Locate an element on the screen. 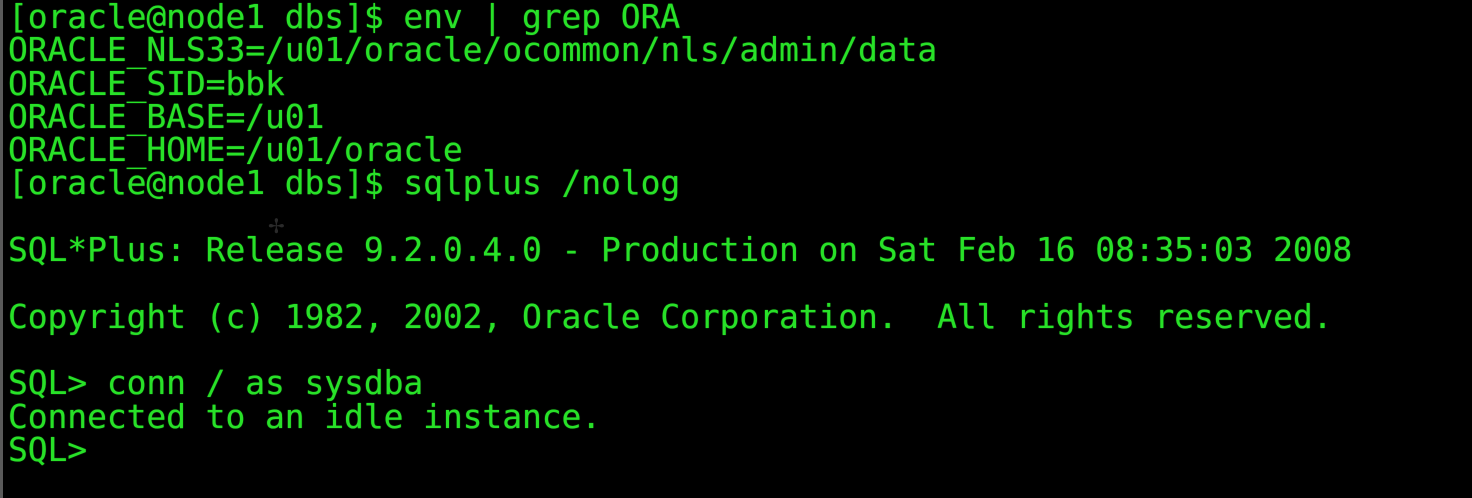 The image size is (1472, 498). cursor-arrow-icon: ✢ is located at coordinates (276, 226).